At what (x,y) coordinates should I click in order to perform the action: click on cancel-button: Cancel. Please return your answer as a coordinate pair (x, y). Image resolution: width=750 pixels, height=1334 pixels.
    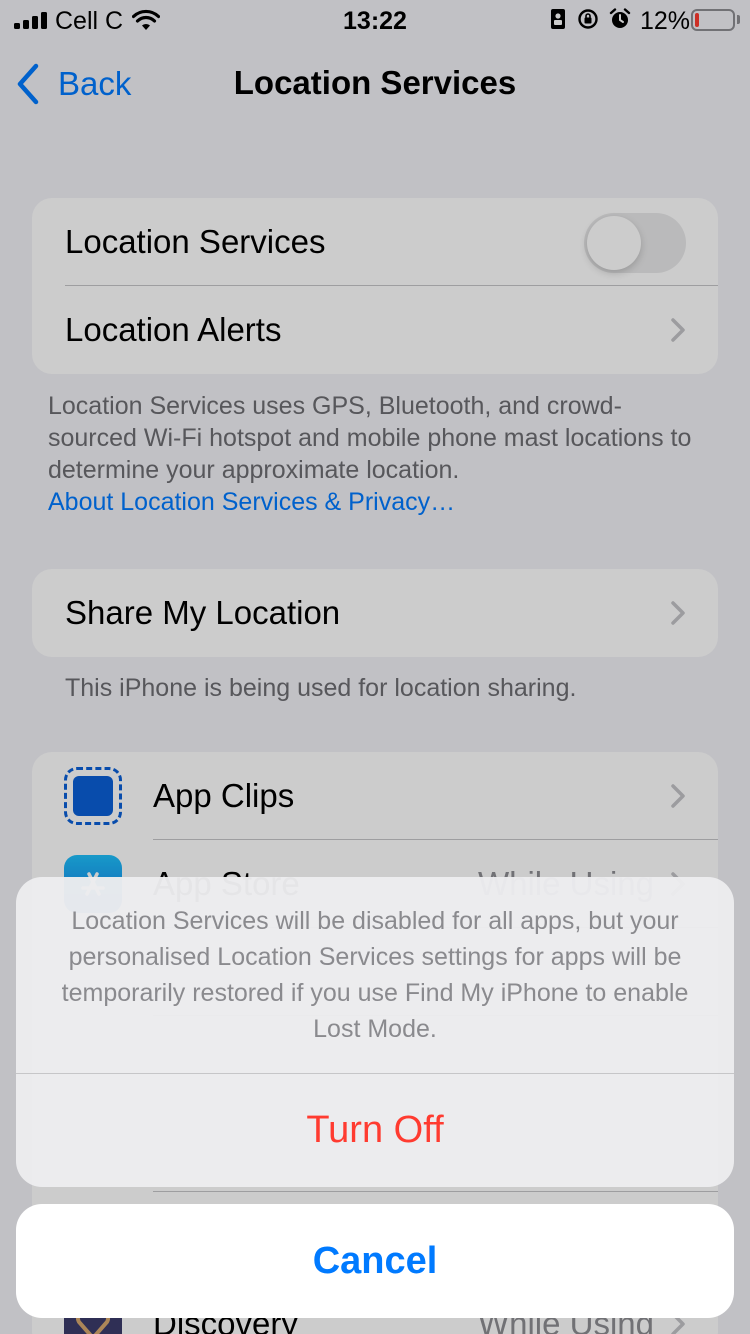
    Looking at the image, I should click on (375, 1261).